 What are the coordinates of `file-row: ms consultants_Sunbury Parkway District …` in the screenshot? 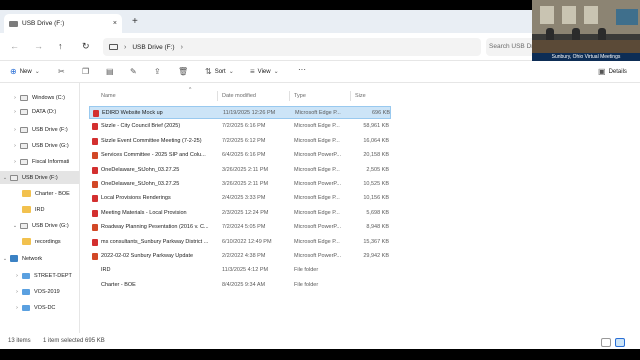 It's located at (240, 242).